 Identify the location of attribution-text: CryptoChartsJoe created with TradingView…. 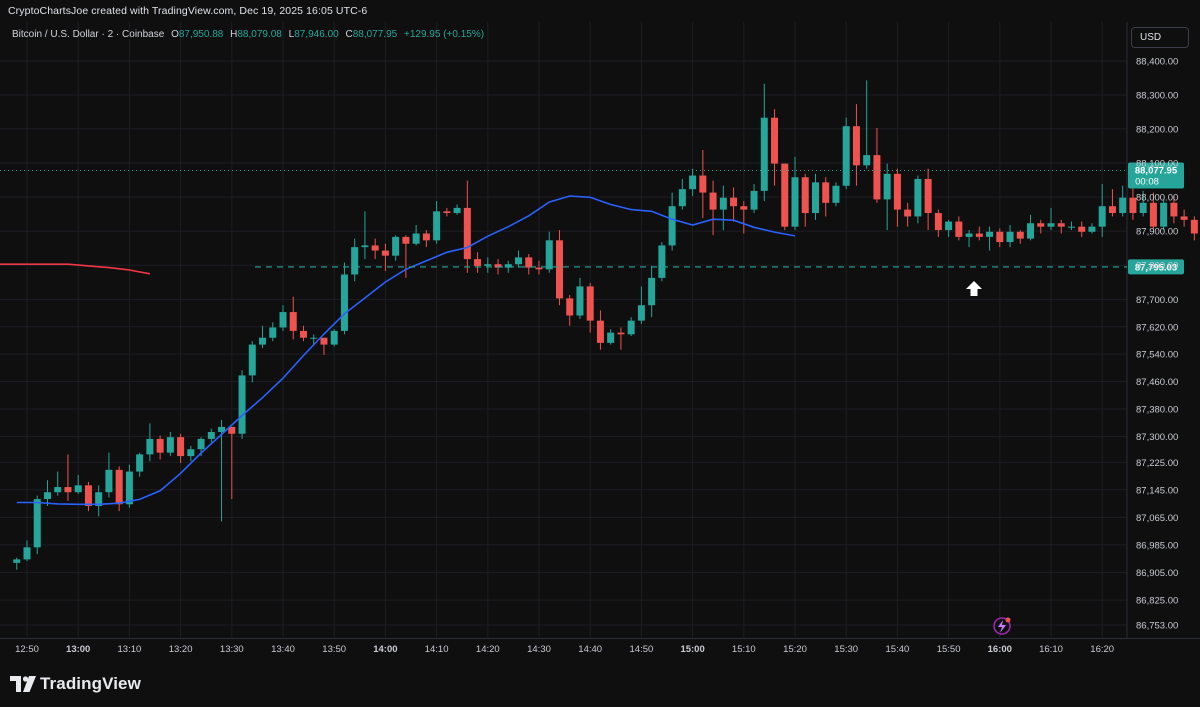
(188, 11).